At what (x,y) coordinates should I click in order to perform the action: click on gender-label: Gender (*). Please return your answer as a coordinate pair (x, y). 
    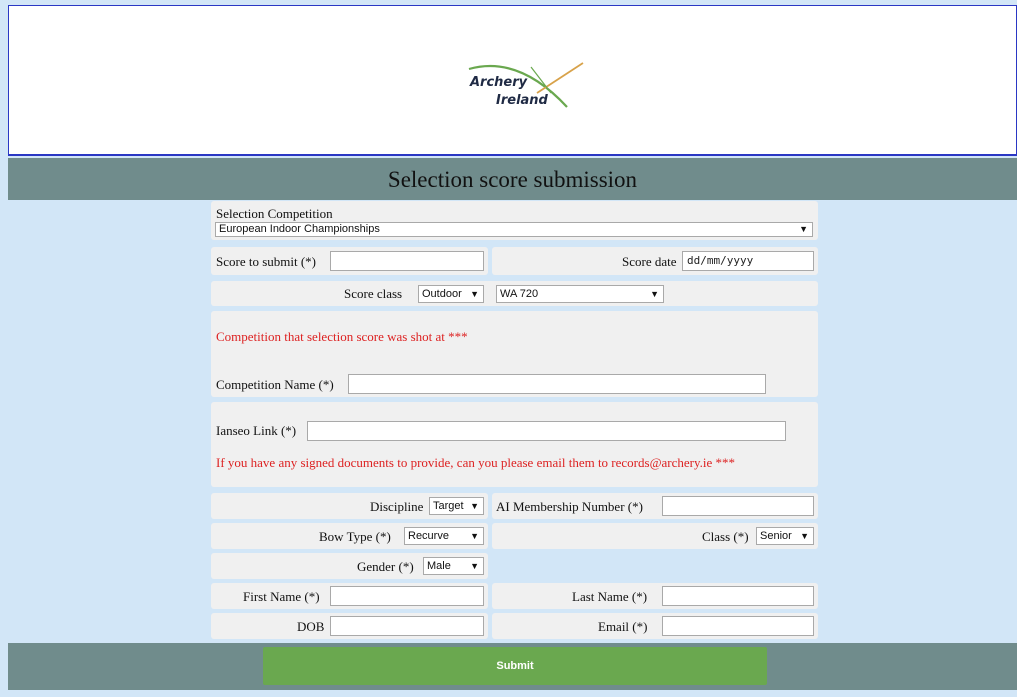
    Looking at the image, I should click on (385, 566).